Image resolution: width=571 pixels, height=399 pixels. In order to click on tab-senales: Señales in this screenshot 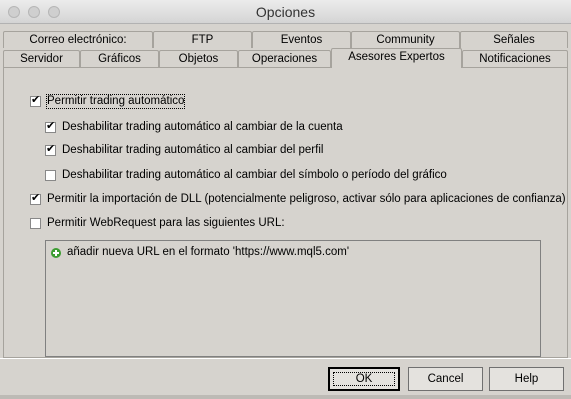, I will do `click(514, 39)`.